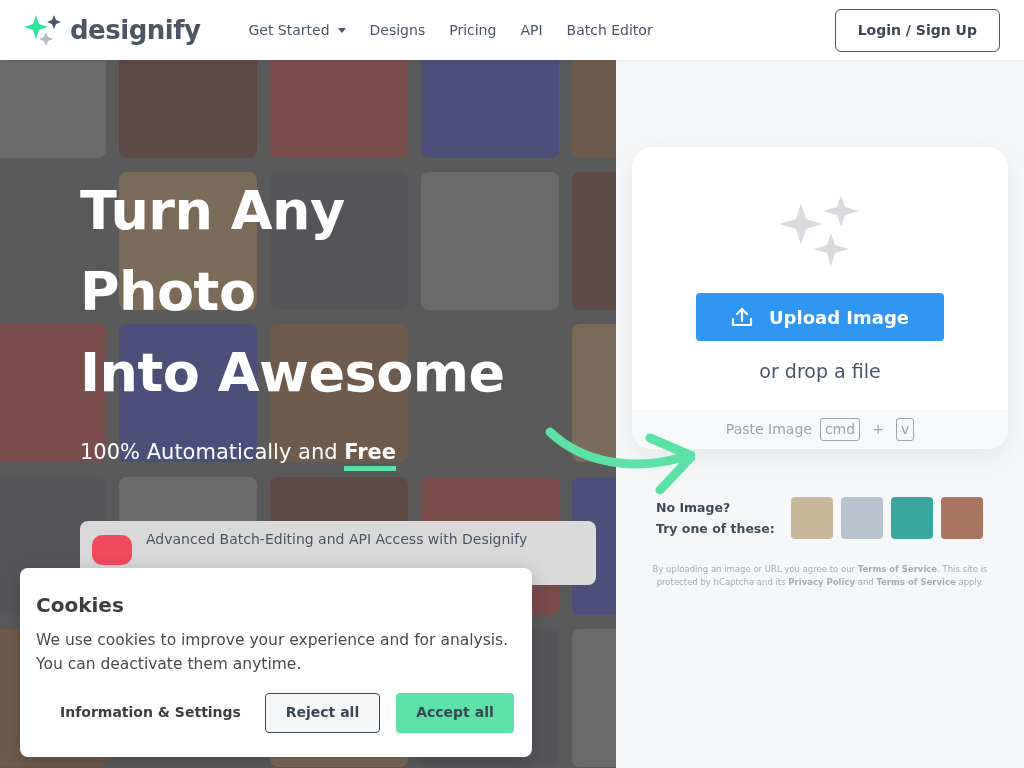 The image size is (1024, 768). What do you see at coordinates (878, 429) in the screenshot?
I see `plus-sign: +` at bounding box center [878, 429].